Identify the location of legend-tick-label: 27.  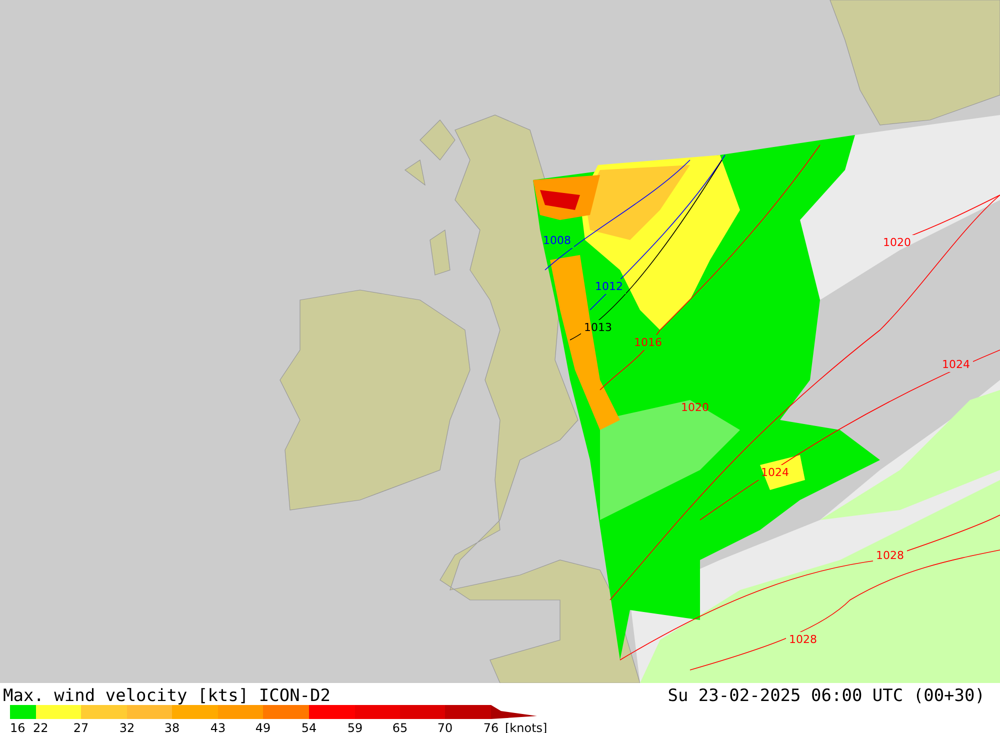
(81, 727).